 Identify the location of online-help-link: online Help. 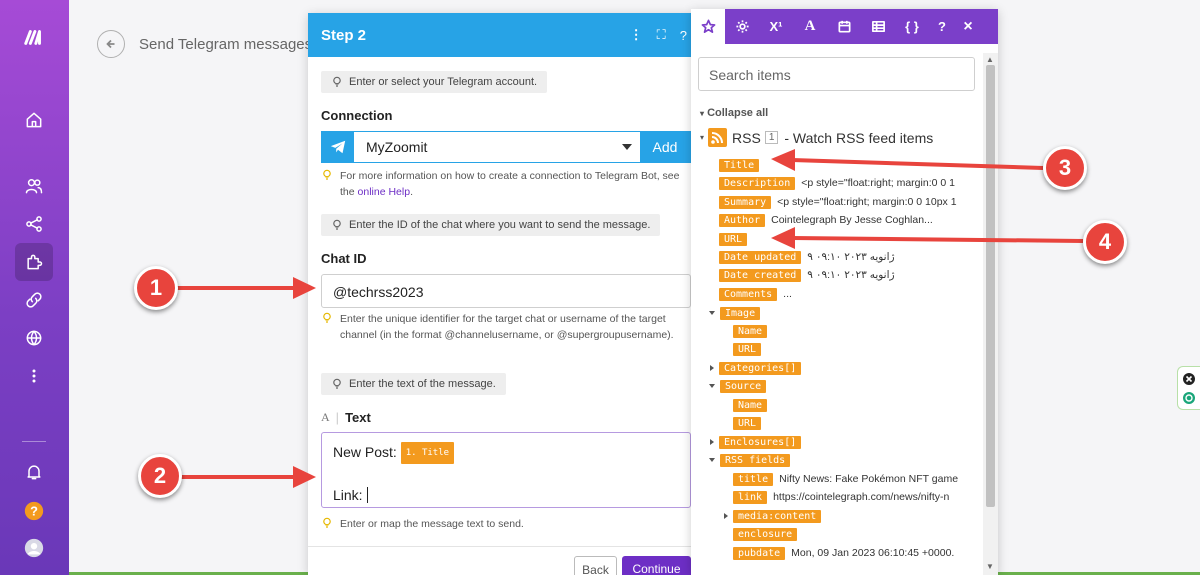
(384, 192).